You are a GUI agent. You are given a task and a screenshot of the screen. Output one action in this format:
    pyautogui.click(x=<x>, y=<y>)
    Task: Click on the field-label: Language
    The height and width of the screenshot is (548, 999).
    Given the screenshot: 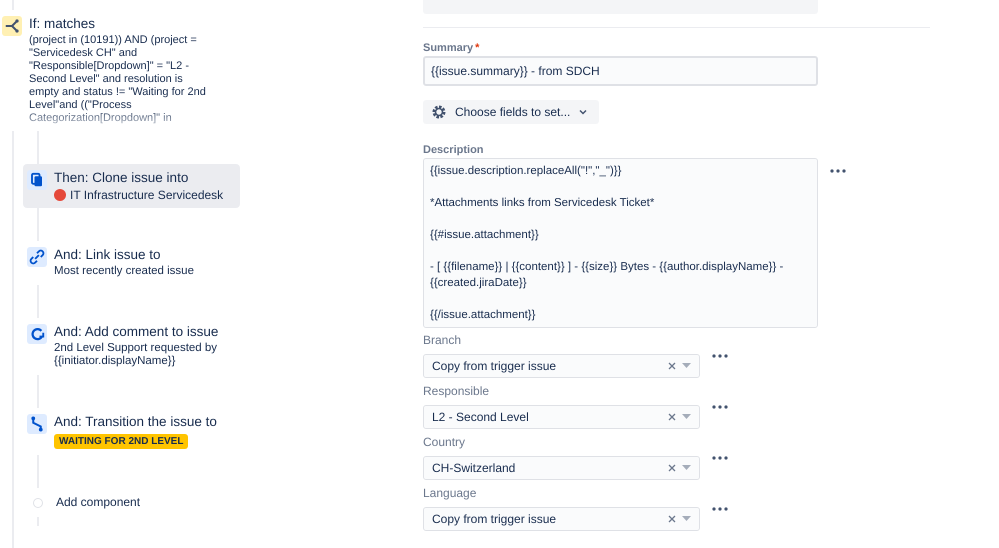 What is the action you would take?
    pyautogui.click(x=449, y=494)
    